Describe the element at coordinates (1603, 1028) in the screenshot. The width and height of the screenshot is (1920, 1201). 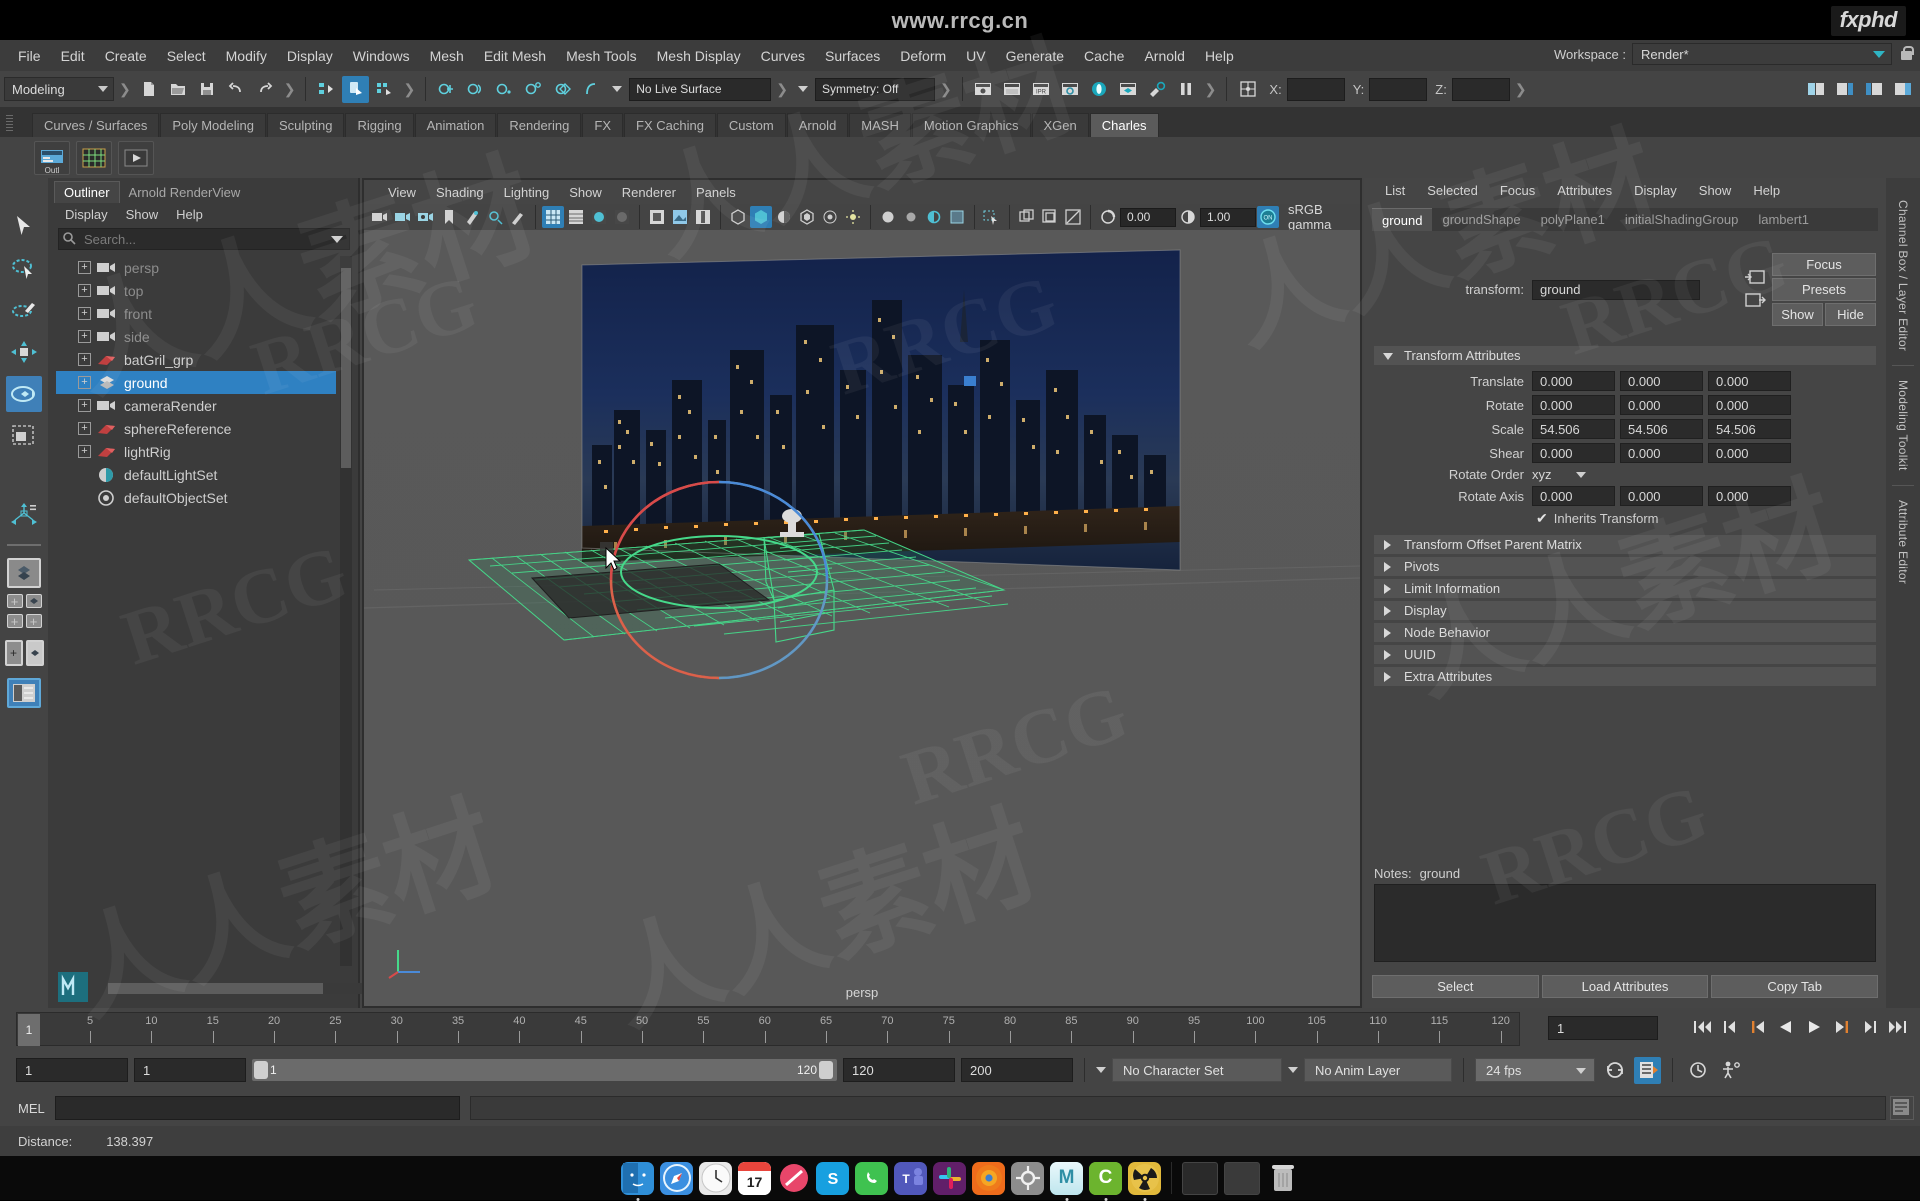
I see `current-time-field: 1` at that location.